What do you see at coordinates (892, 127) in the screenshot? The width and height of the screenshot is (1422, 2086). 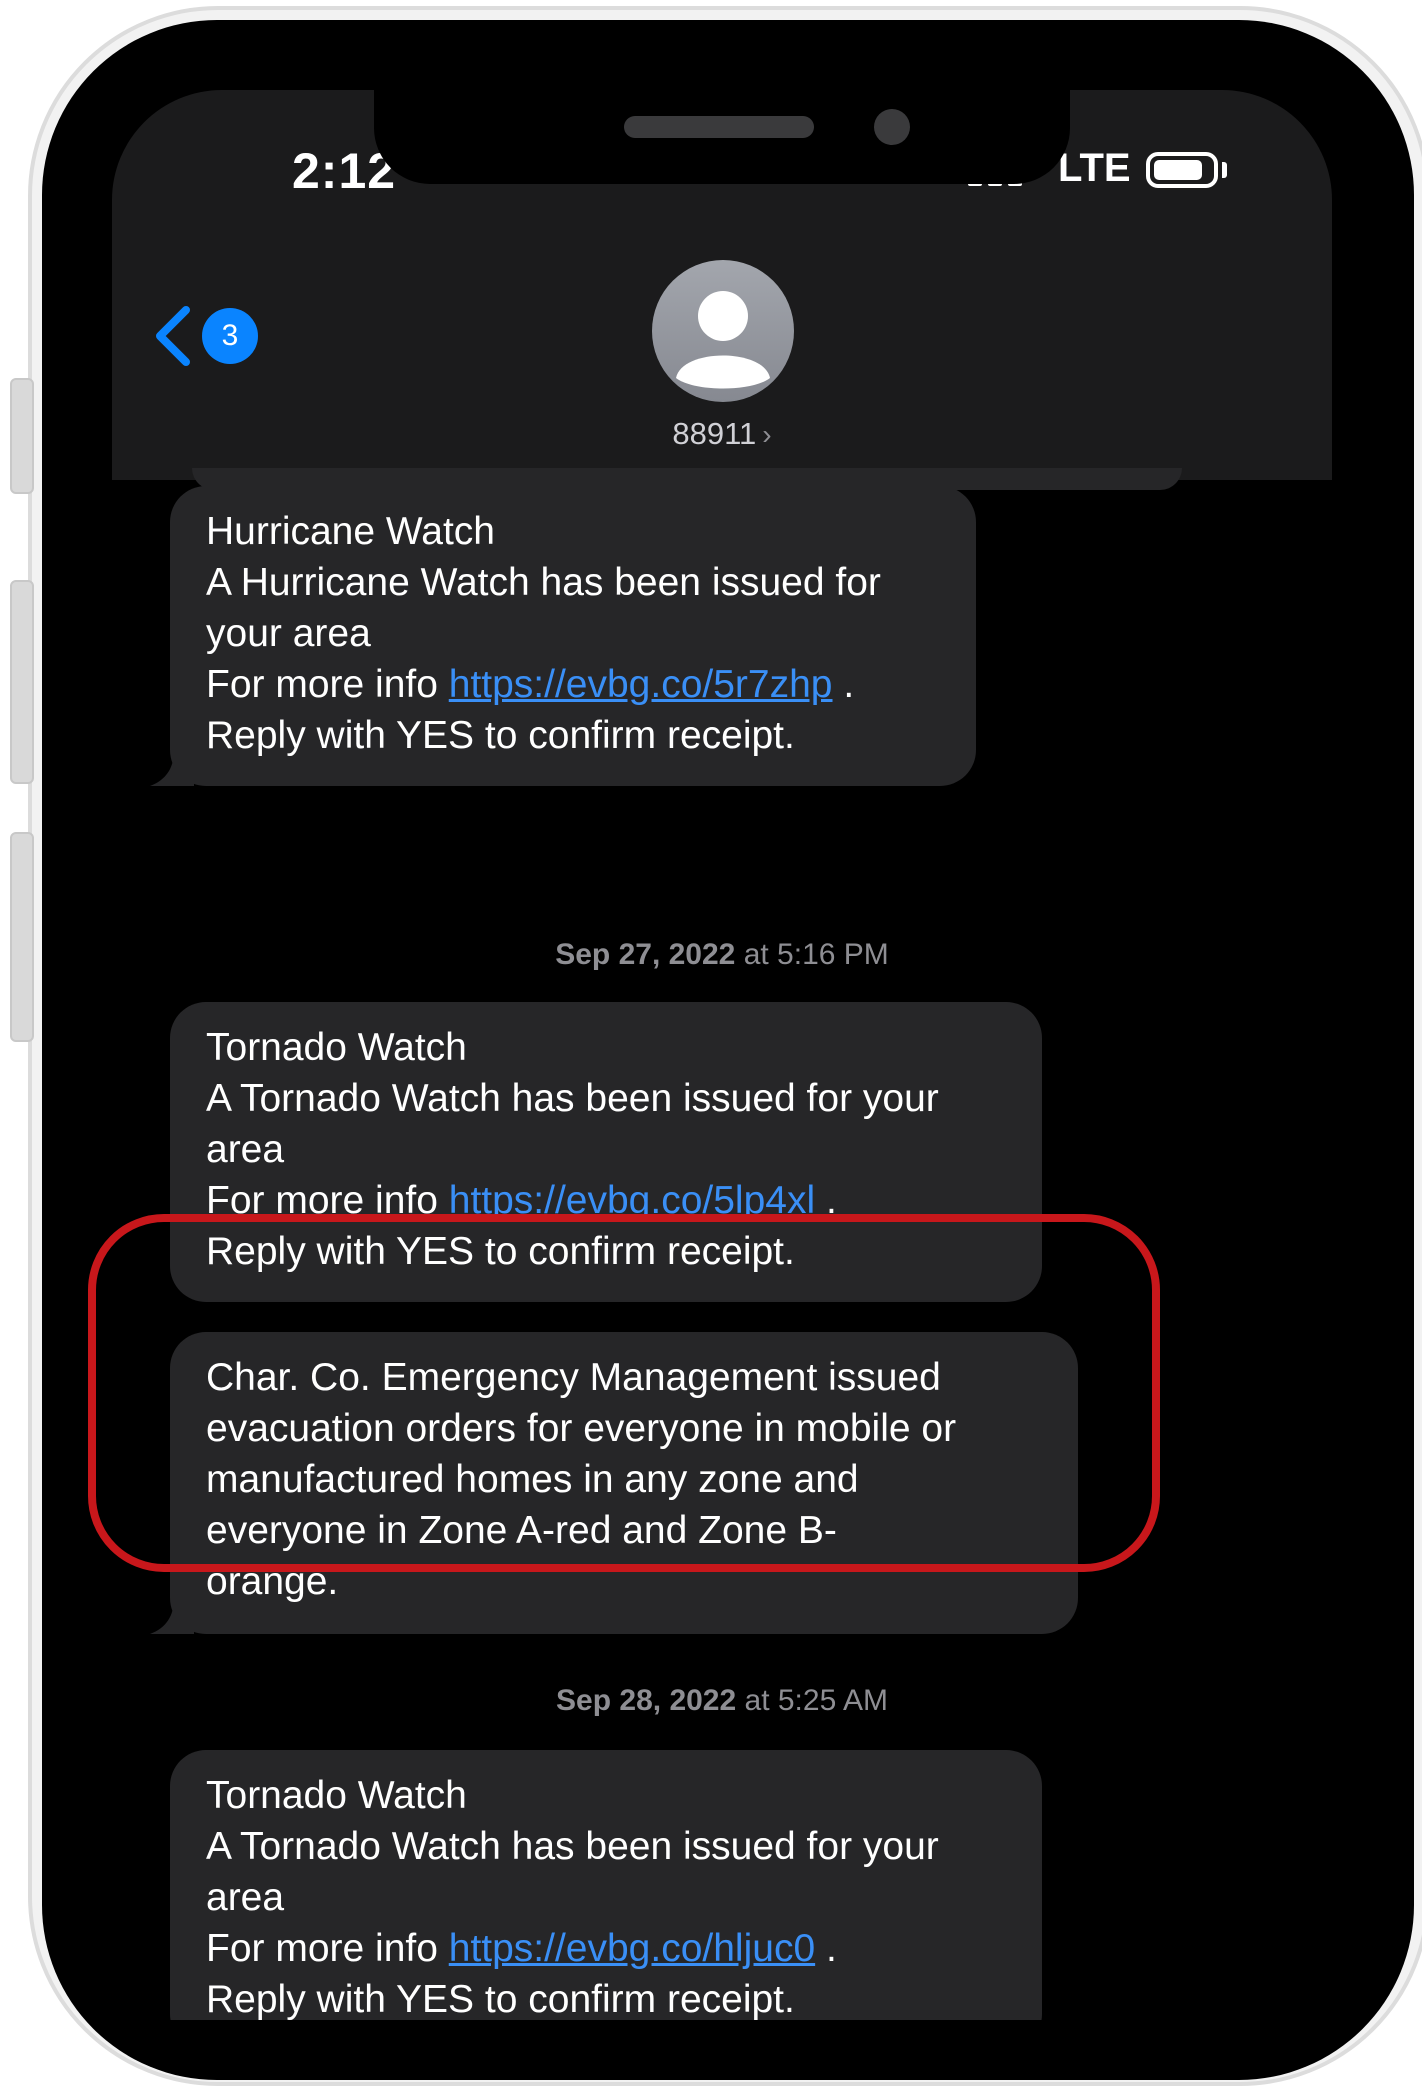 I see `front-camera` at bounding box center [892, 127].